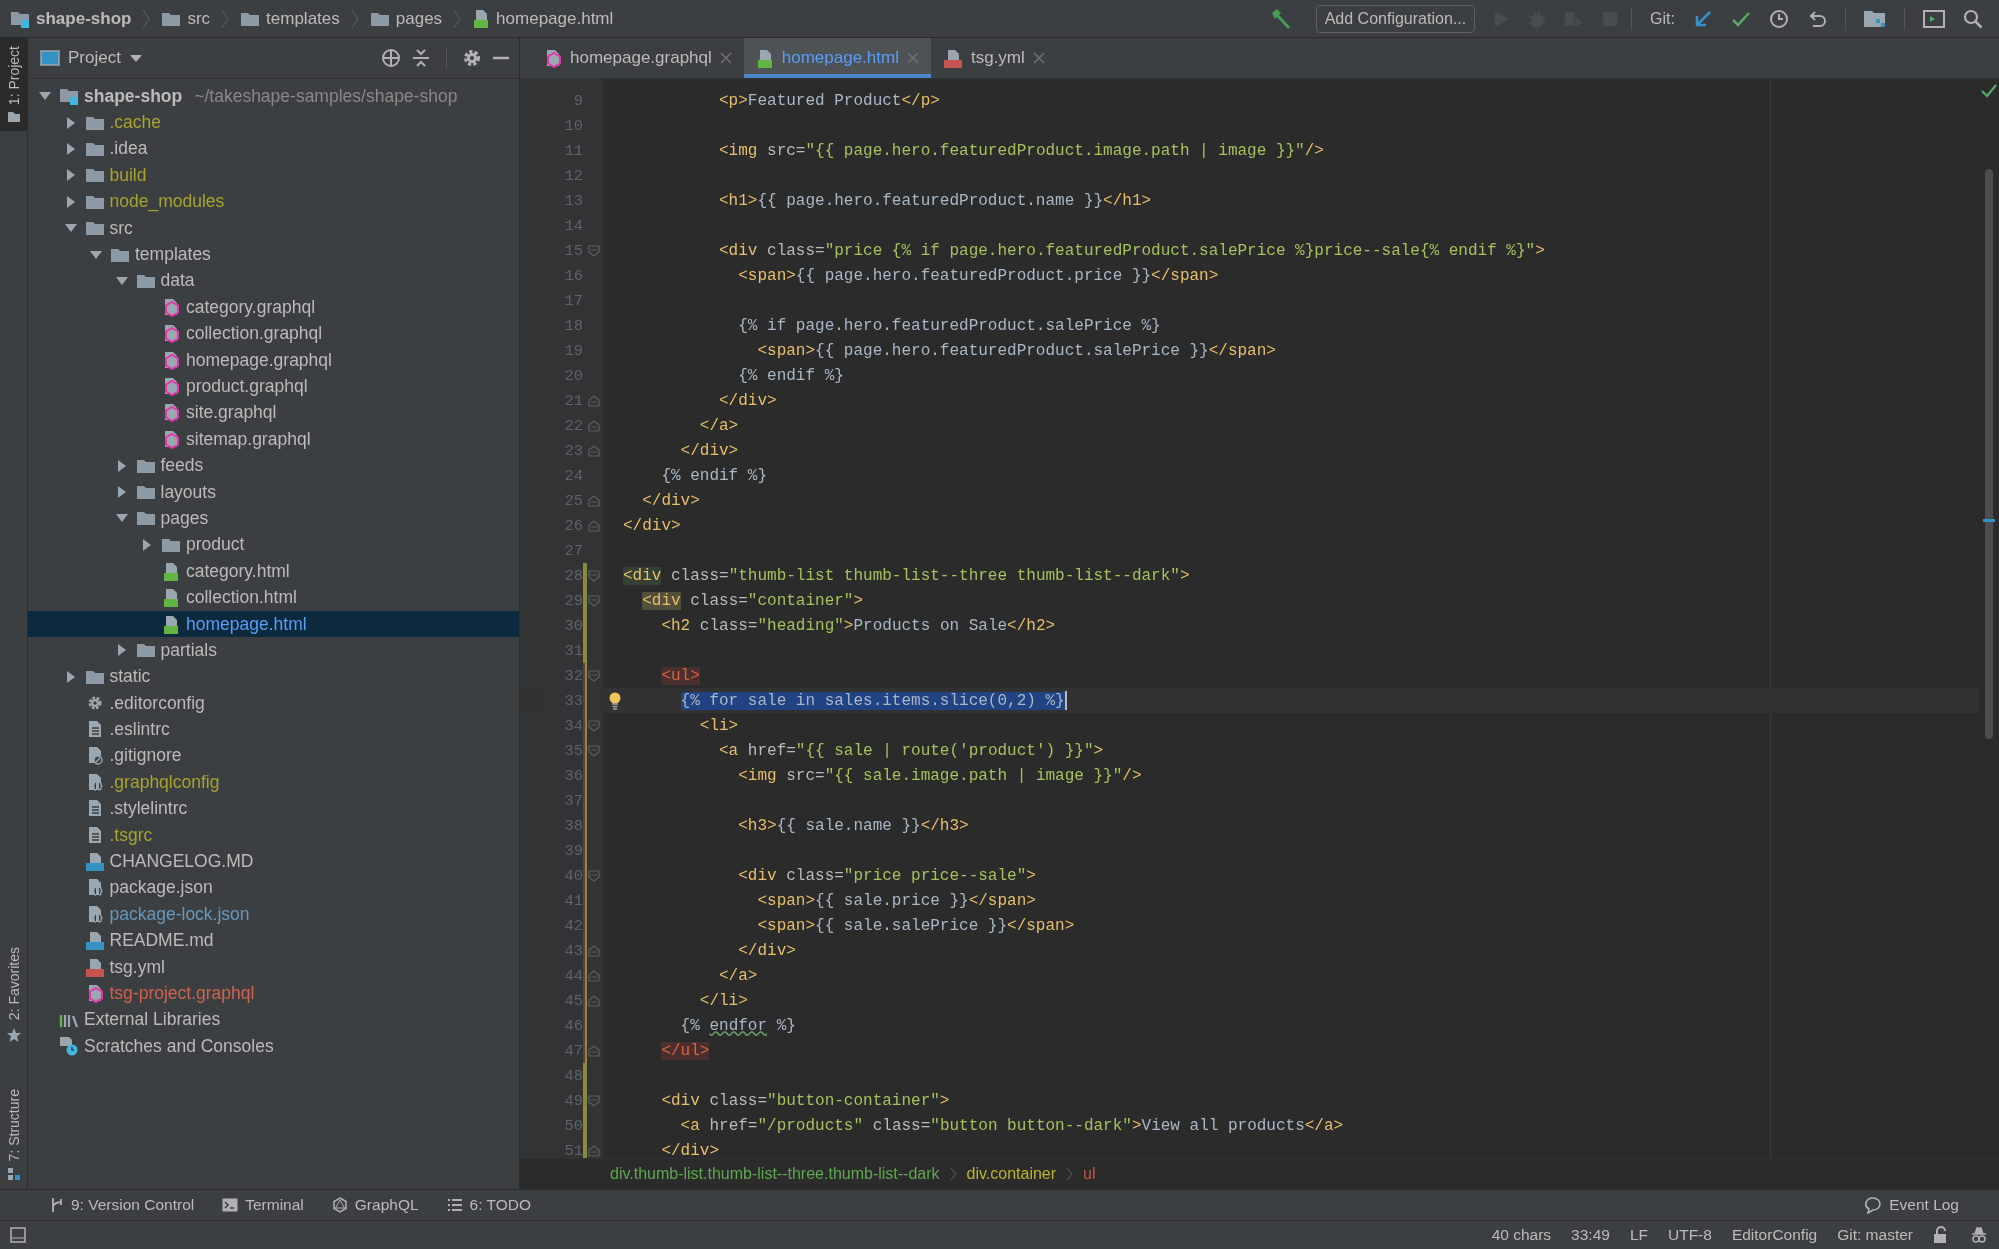 The image size is (1999, 1249). What do you see at coordinates (1590, 1235) in the screenshot?
I see `status-item: 33:49` at bounding box center [1590, 1235].